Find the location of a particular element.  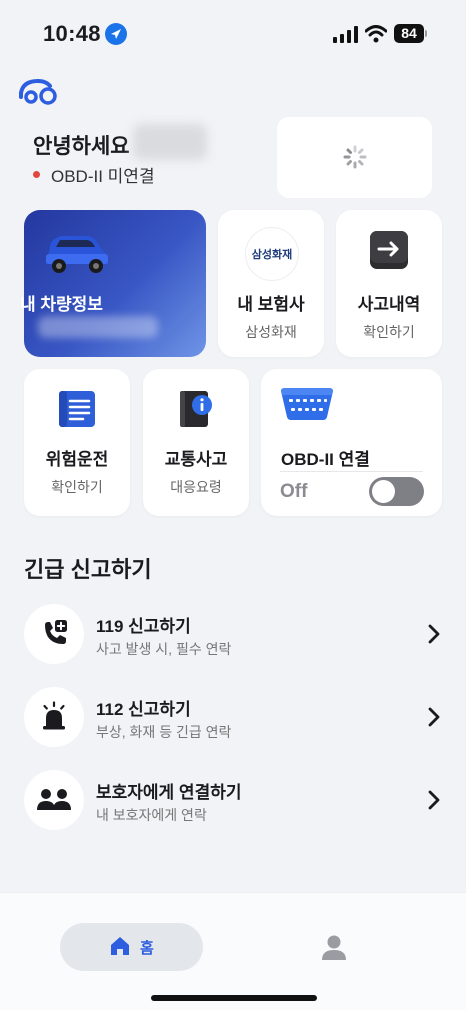

cellular-signal-icon is located at coordinates (345, 34).